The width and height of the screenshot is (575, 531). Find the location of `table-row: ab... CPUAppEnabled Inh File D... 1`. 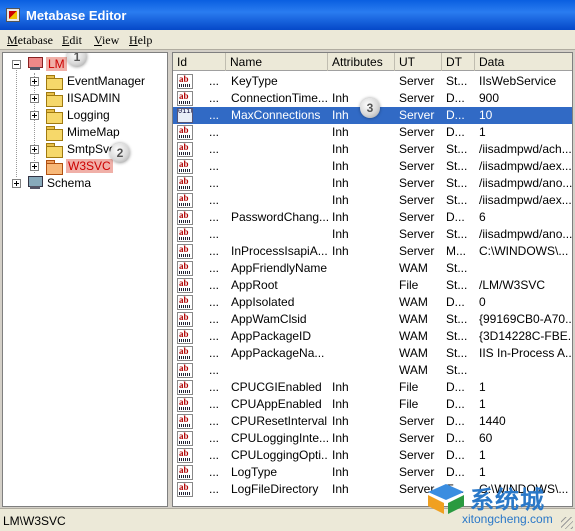

table-row: ab... CPUAppEnabled Inh File D... 1 is located at coordinates (372, 404).